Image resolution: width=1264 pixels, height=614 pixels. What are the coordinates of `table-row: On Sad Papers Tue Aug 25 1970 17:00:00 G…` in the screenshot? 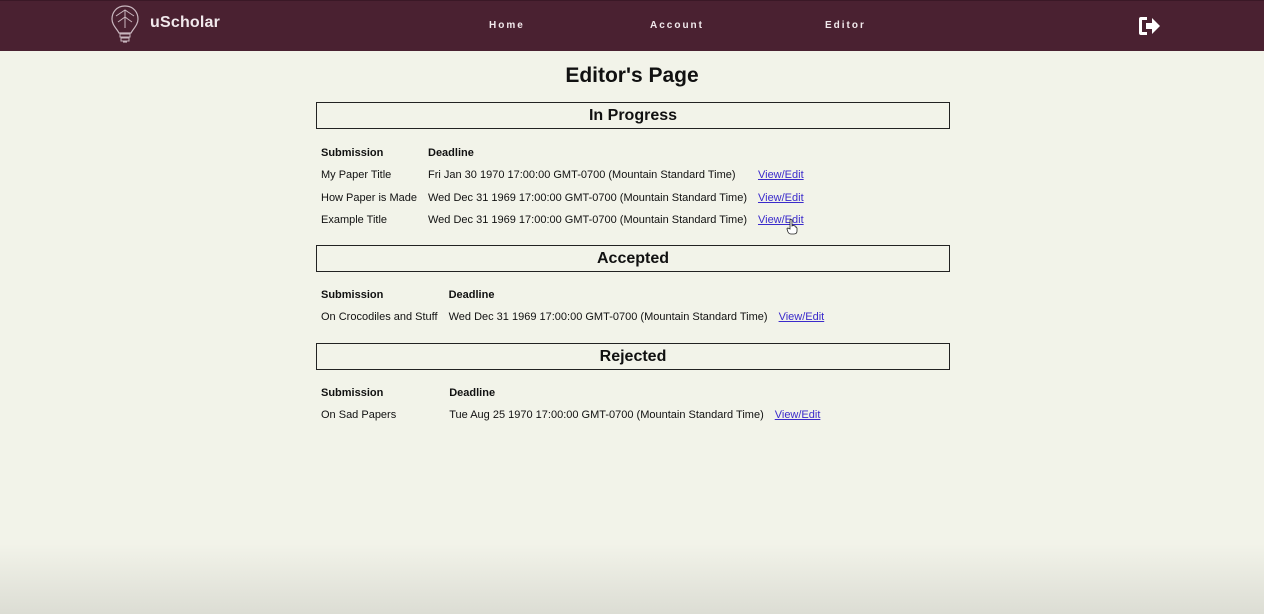 It's located at (571, 415).